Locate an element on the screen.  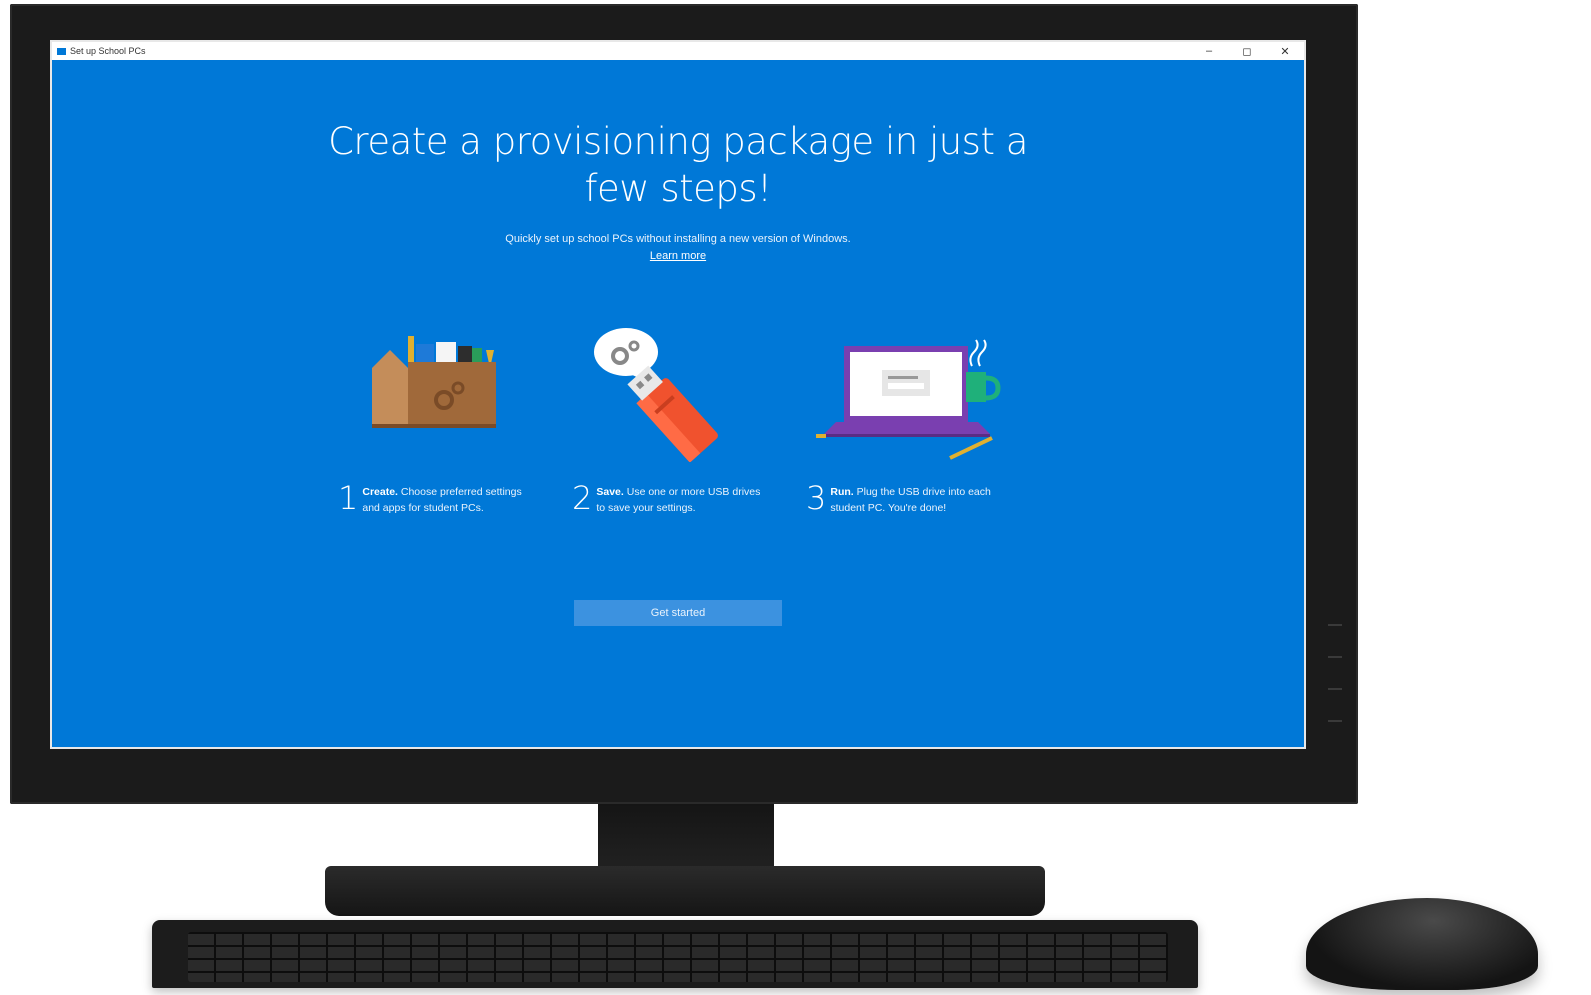
laptop-illustration is located at coordinates (908, 399).